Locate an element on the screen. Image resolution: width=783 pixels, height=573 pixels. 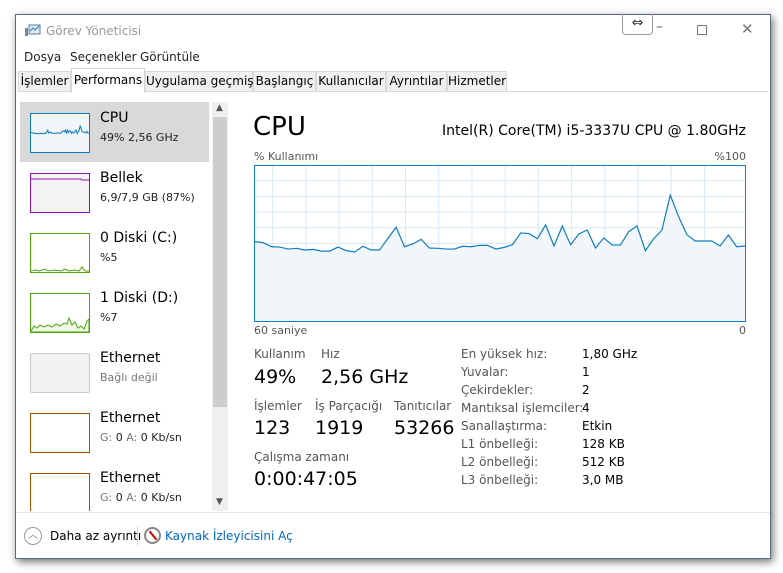
sidebar-item-name: 0 Diski (C:) is located at coordinates (139, 238).